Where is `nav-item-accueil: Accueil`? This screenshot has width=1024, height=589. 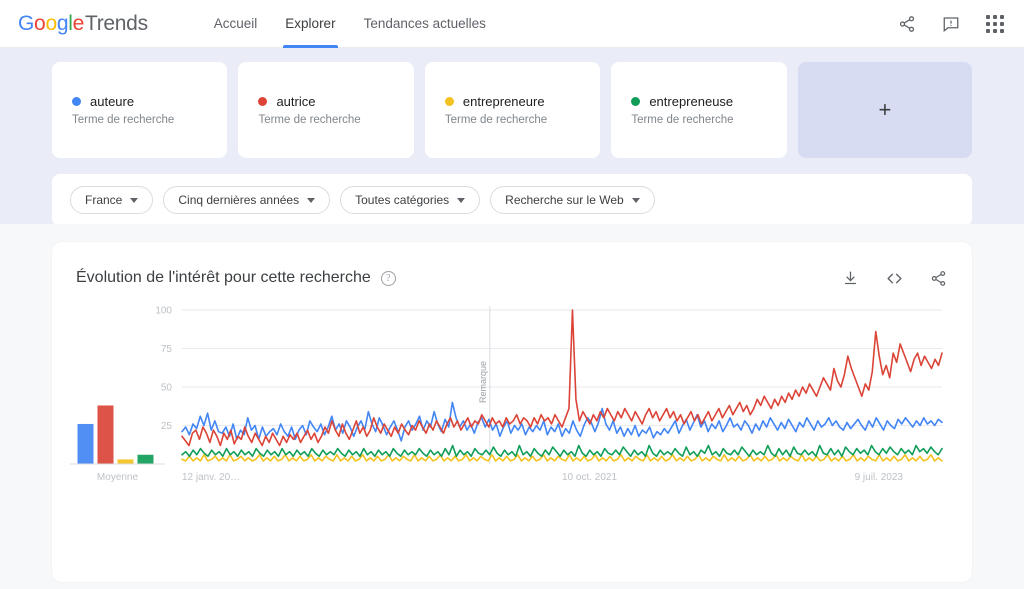
nav-item-accueil: Accueil is located at coordinates (236, 24).